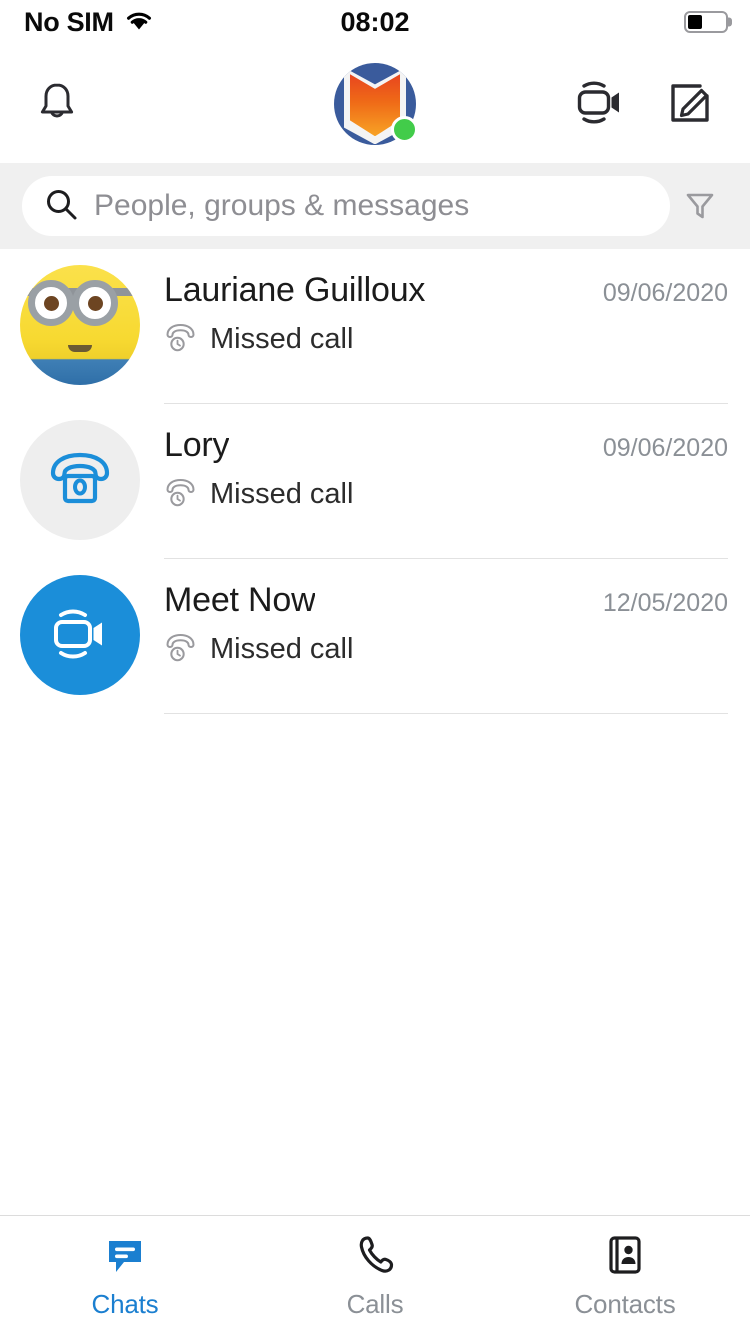 The height and width of the screenshot is (1334, 750). I want to click on tab-chats: Chats, so click(125, 1275).